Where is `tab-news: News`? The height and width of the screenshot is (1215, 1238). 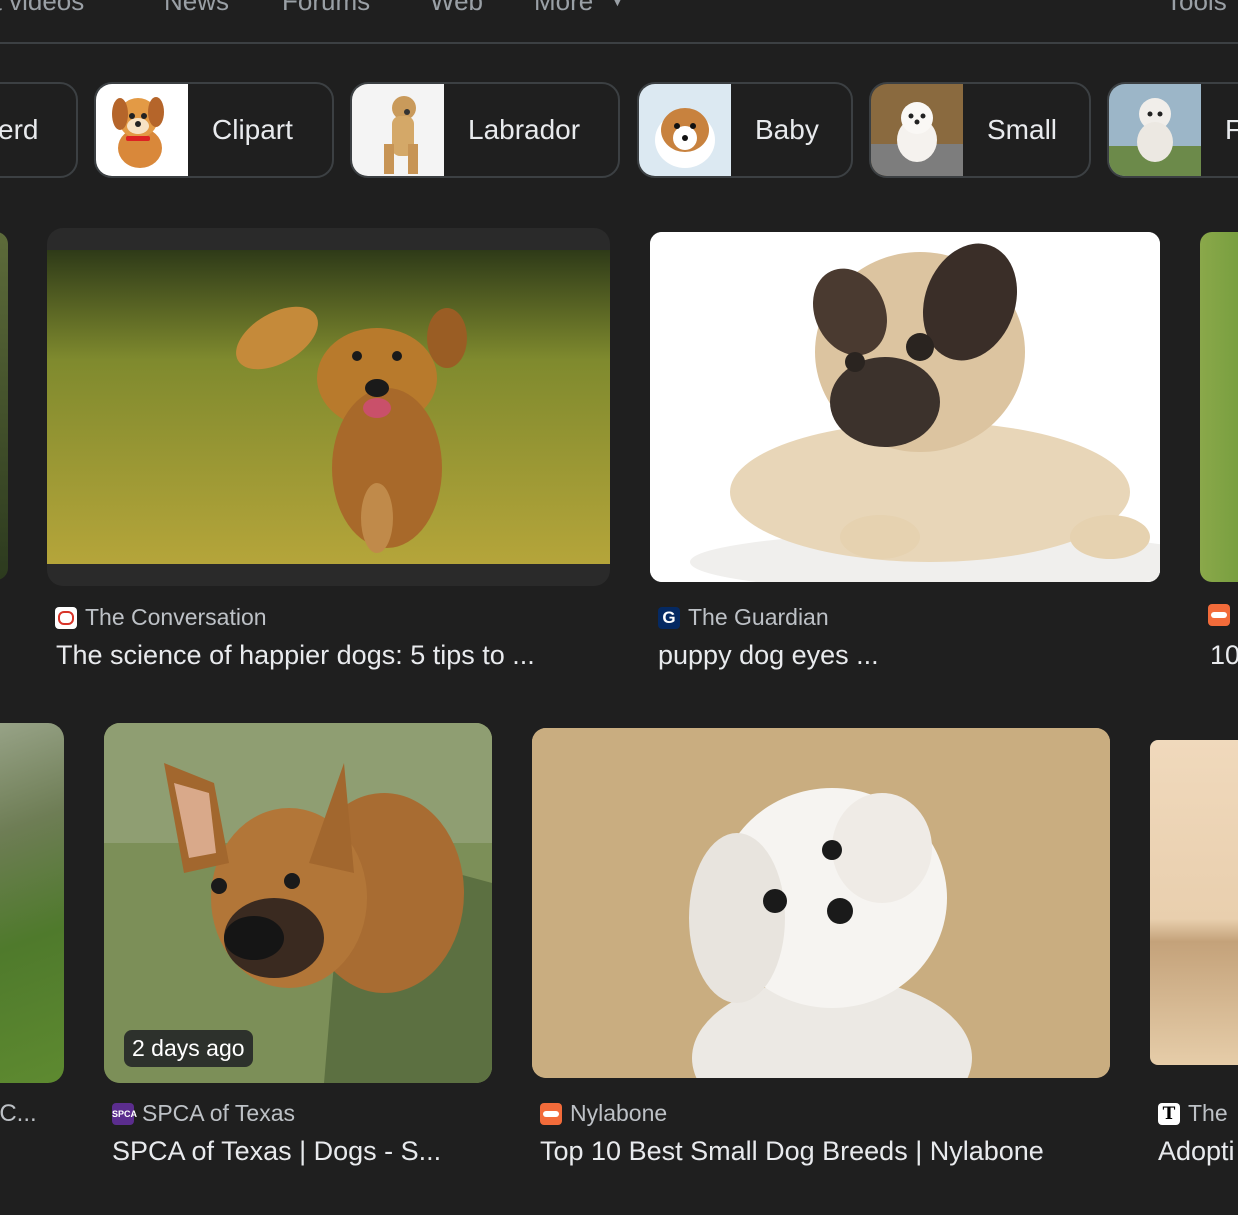 tab-news: News is located at coordinates (196, 8).